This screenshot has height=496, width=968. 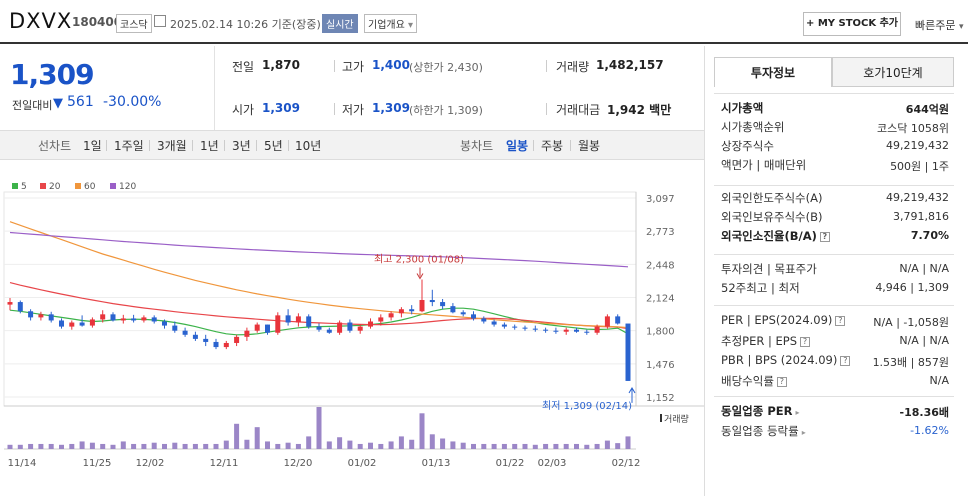 I want to click on info-label-text: 상장주식수, so click(x=747, y=146).